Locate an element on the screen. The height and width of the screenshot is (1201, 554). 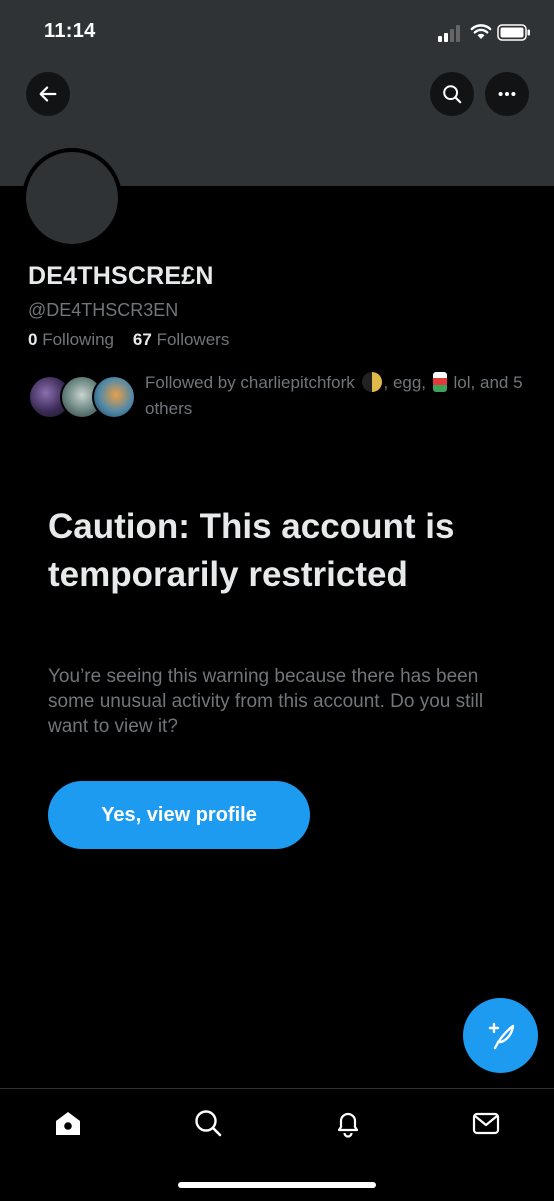
following-link: 0 Following is located at coordinates (71, 339).